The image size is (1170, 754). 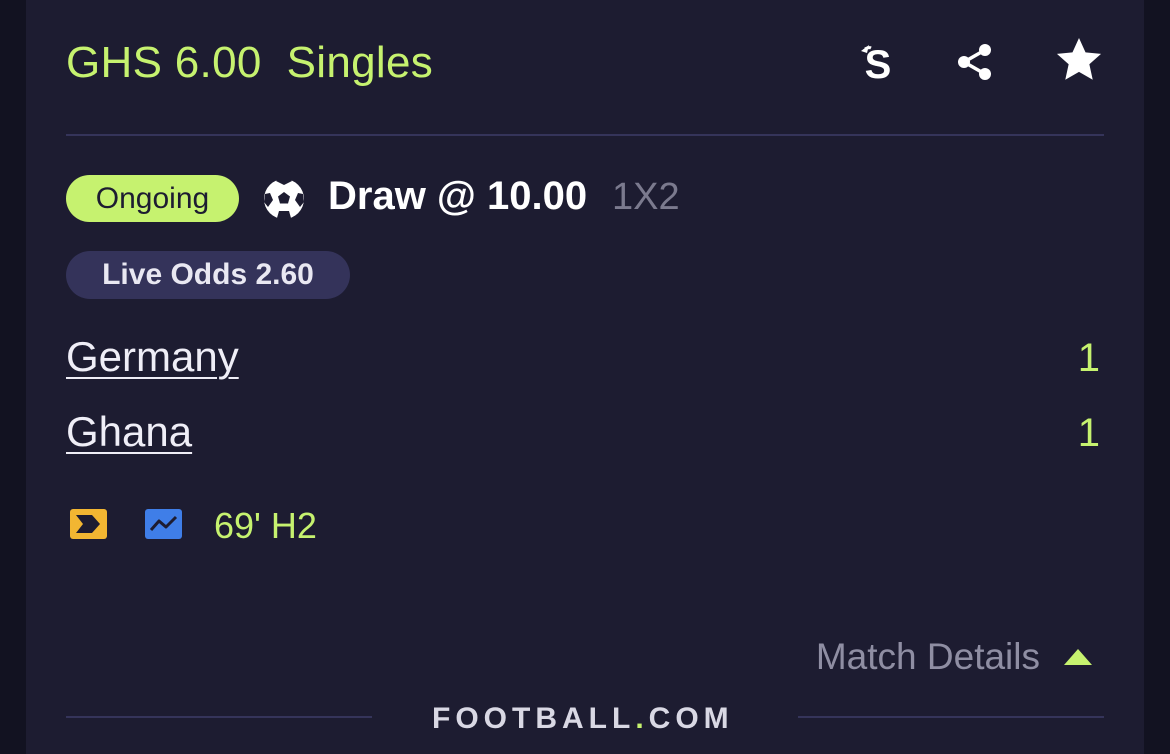 I want to click on match-details-toggle: Match Details, so click(x=955, y=657).